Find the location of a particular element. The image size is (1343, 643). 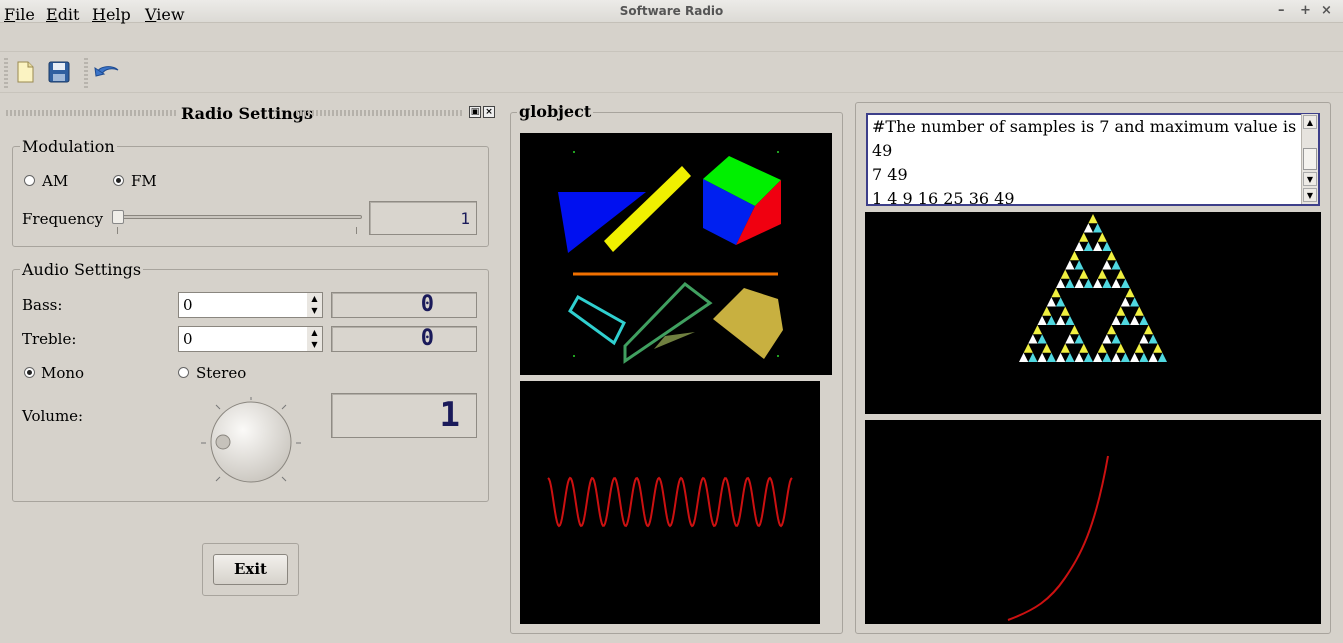

treble-spinbox: 0 is located at coordinates (243, 339).